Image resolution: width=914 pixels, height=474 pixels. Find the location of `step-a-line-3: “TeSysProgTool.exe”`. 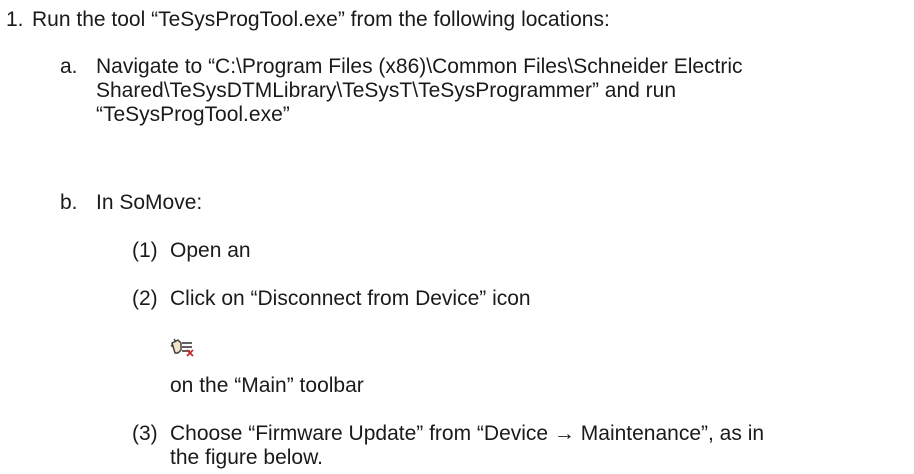

step-a-line-3: “TeSysProgTool.exe” is located at coordinates (193, 114).